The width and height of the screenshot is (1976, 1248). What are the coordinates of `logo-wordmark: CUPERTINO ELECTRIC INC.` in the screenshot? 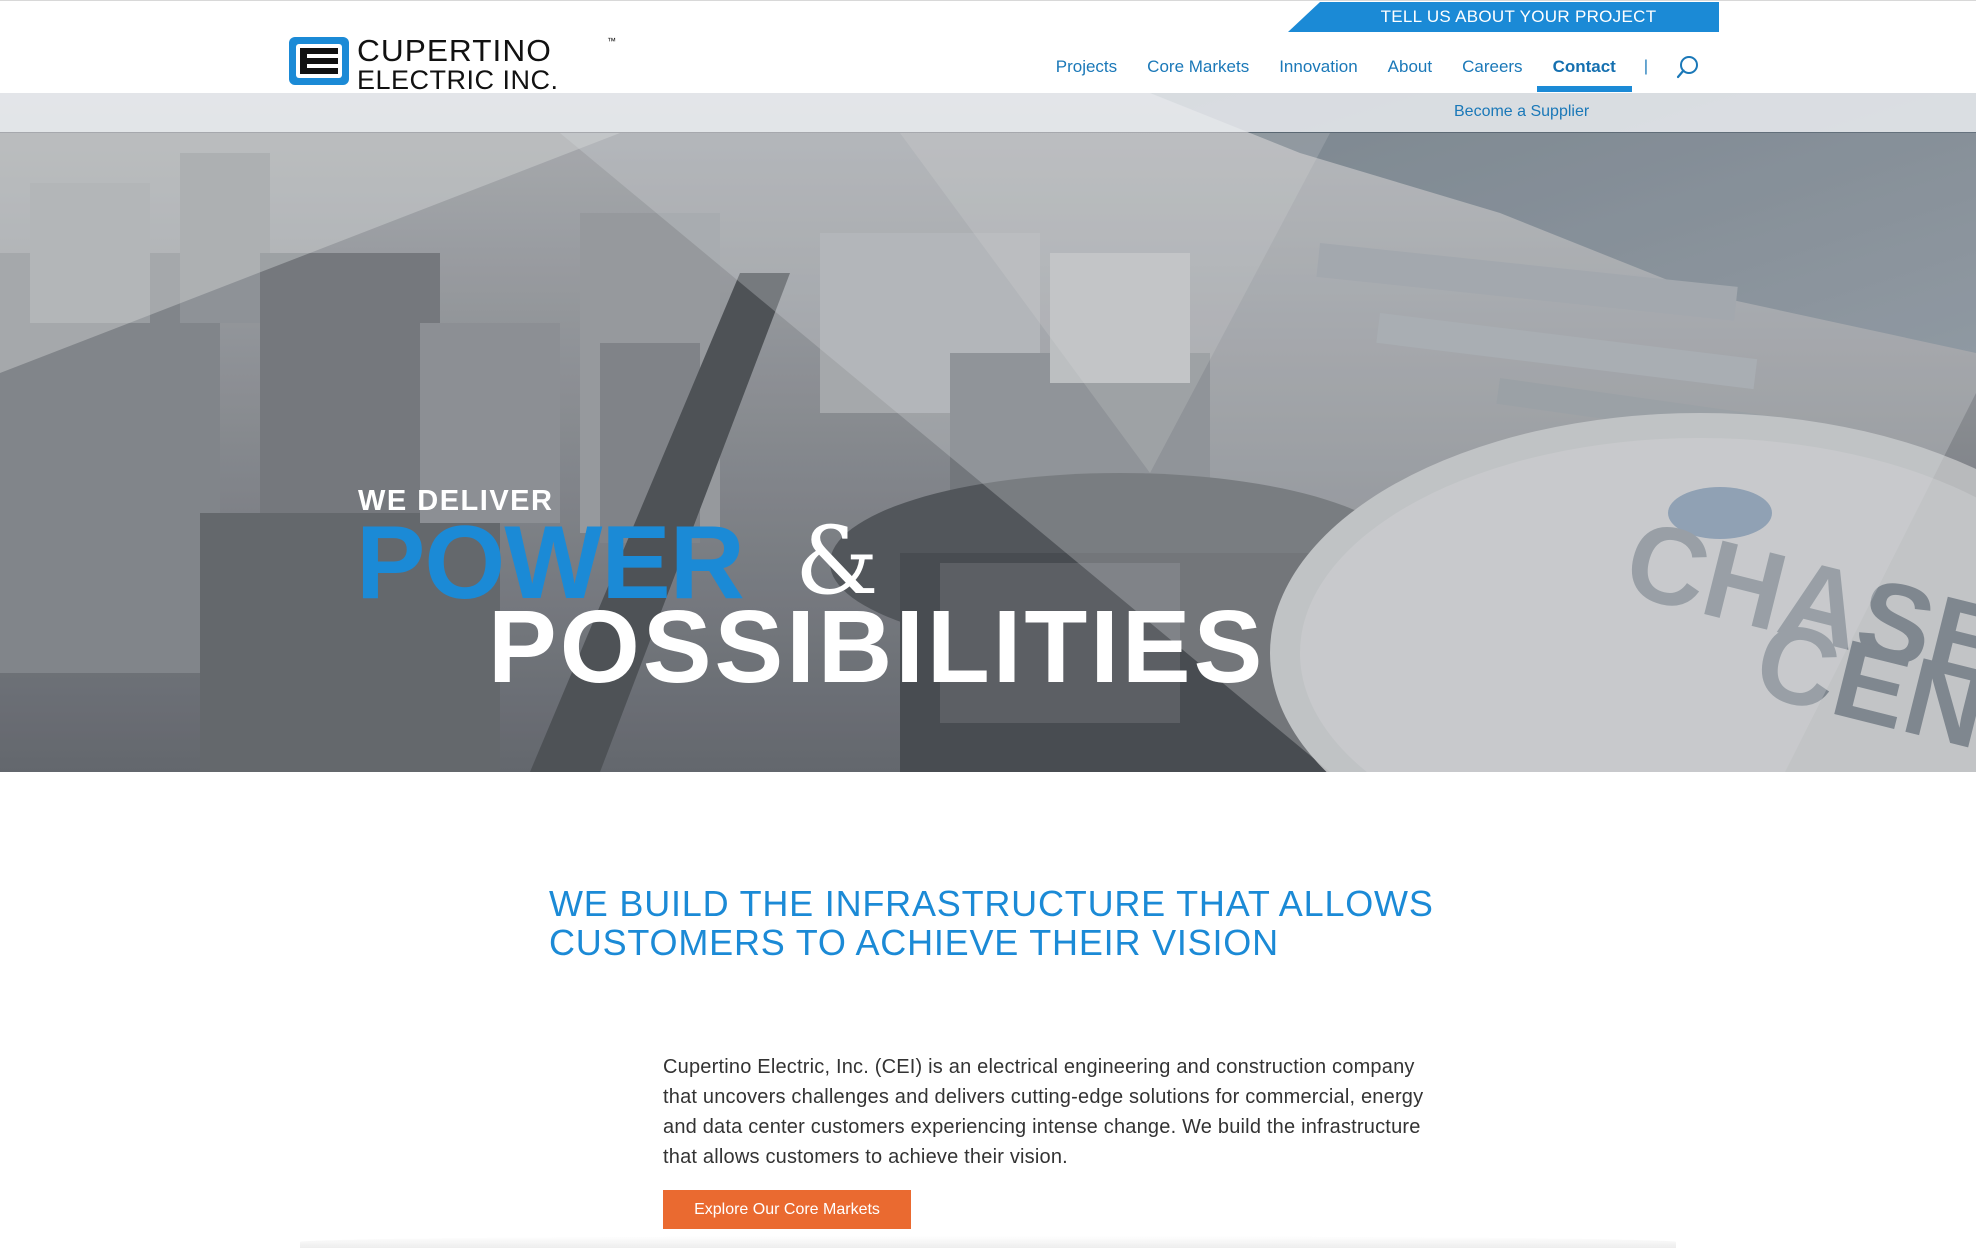 It's located at (458, 64).